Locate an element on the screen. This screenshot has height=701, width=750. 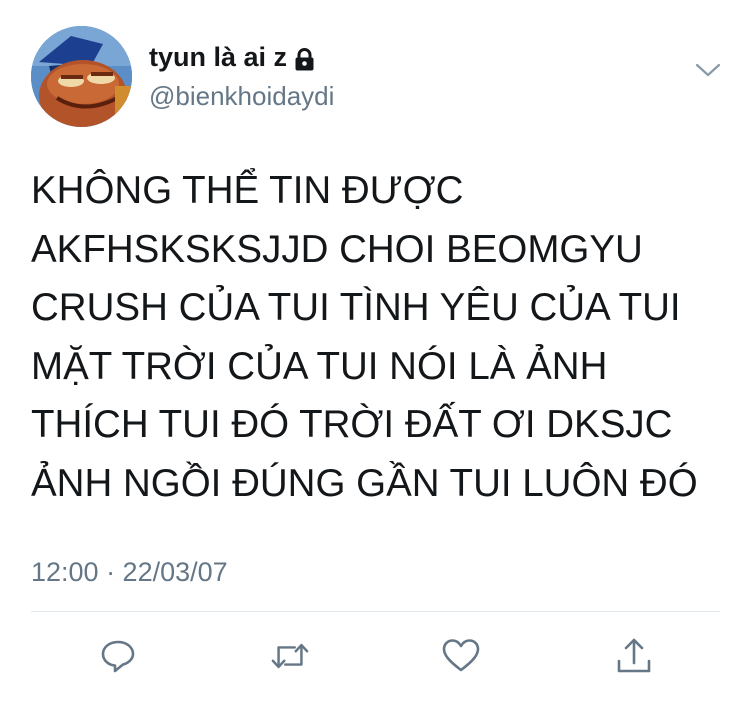
user-name-row: tyun là ai z is located at coordinates (232, 57).